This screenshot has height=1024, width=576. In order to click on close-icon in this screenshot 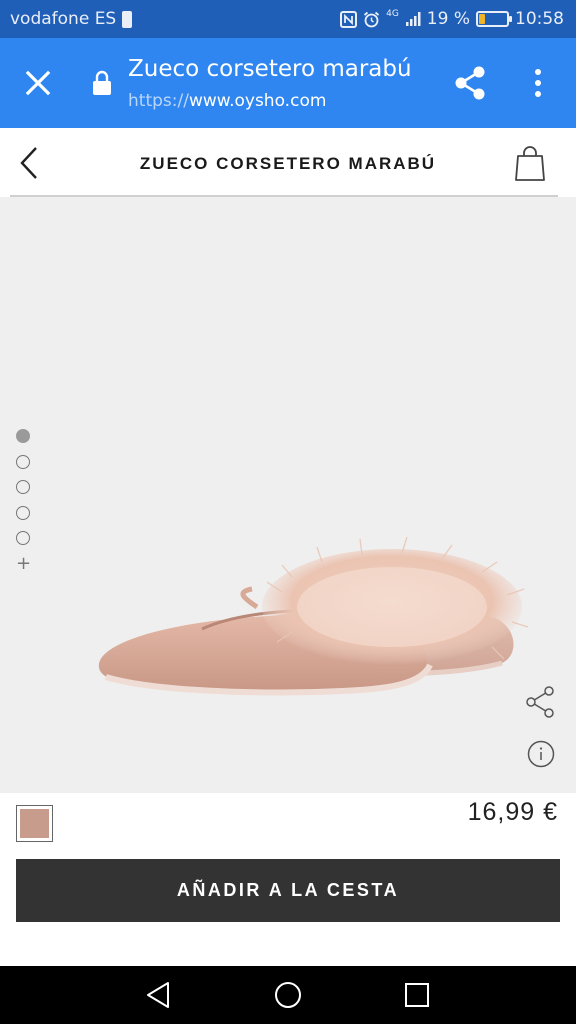, I will do `click(38, 83)`.